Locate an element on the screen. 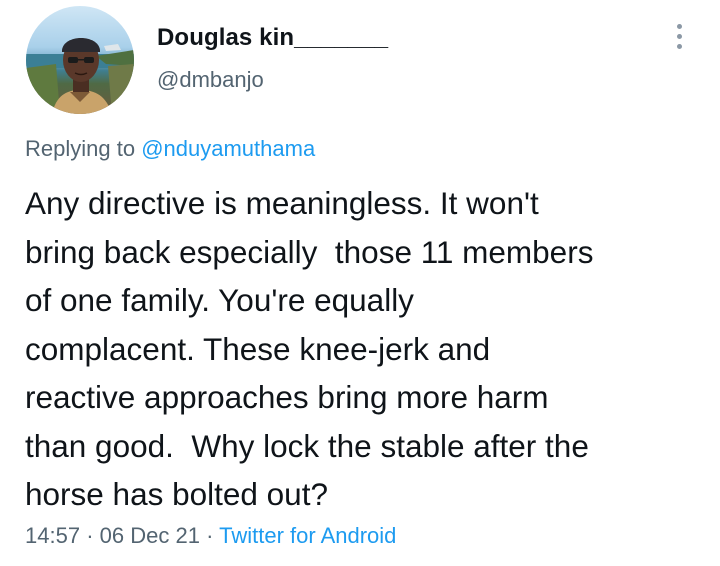  tweet-source-link: Twitter for Android is located at coordinates (307, 535).